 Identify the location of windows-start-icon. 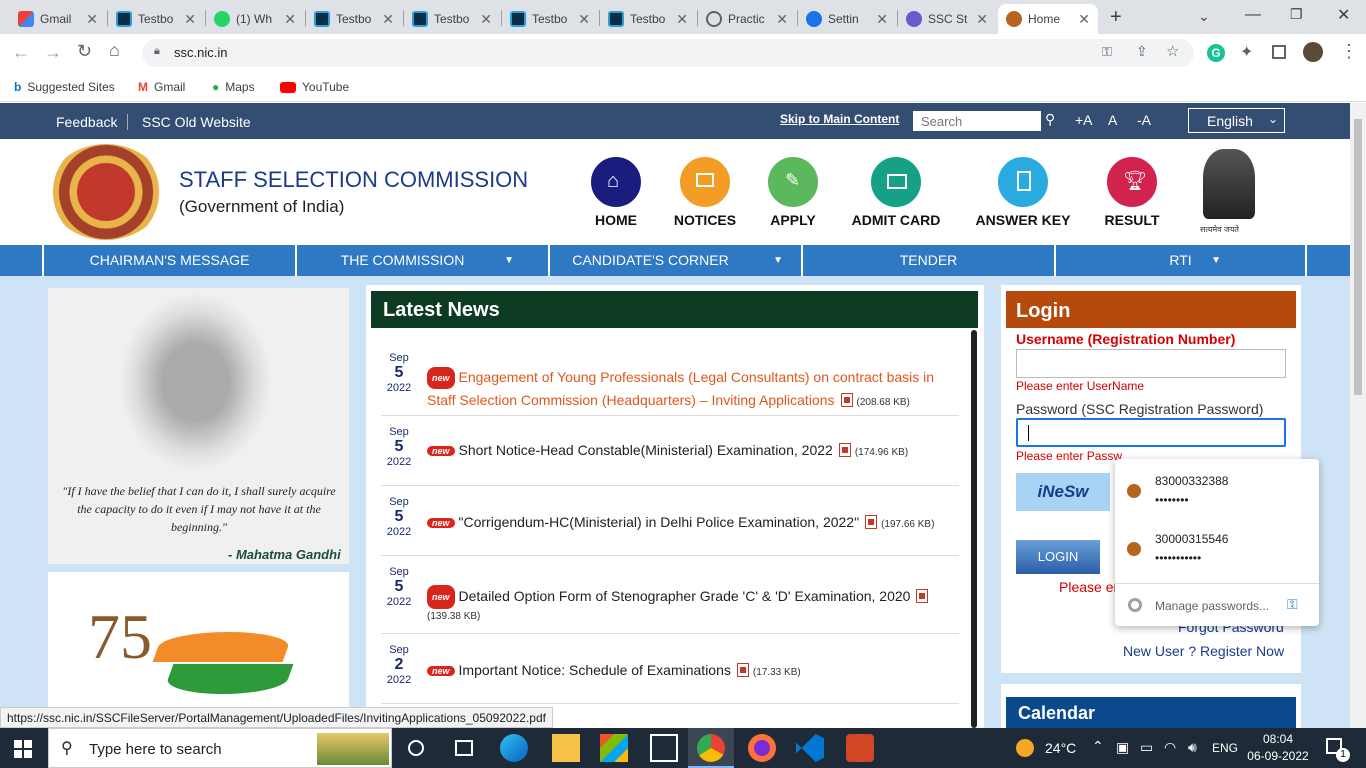
(23, 749).